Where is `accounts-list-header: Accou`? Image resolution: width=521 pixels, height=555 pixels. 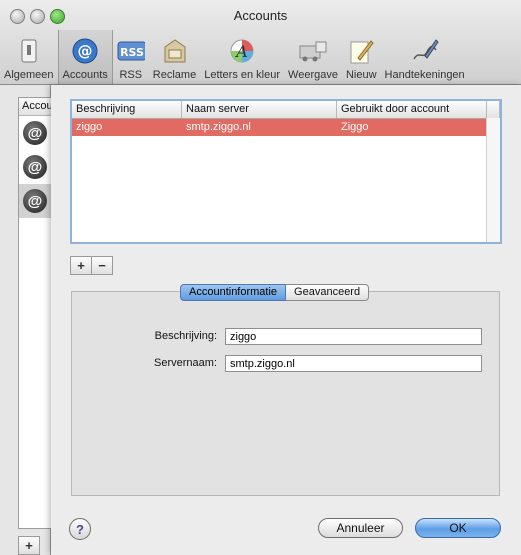
accounts-list-header: Accou is located at coordinates (35, 107).